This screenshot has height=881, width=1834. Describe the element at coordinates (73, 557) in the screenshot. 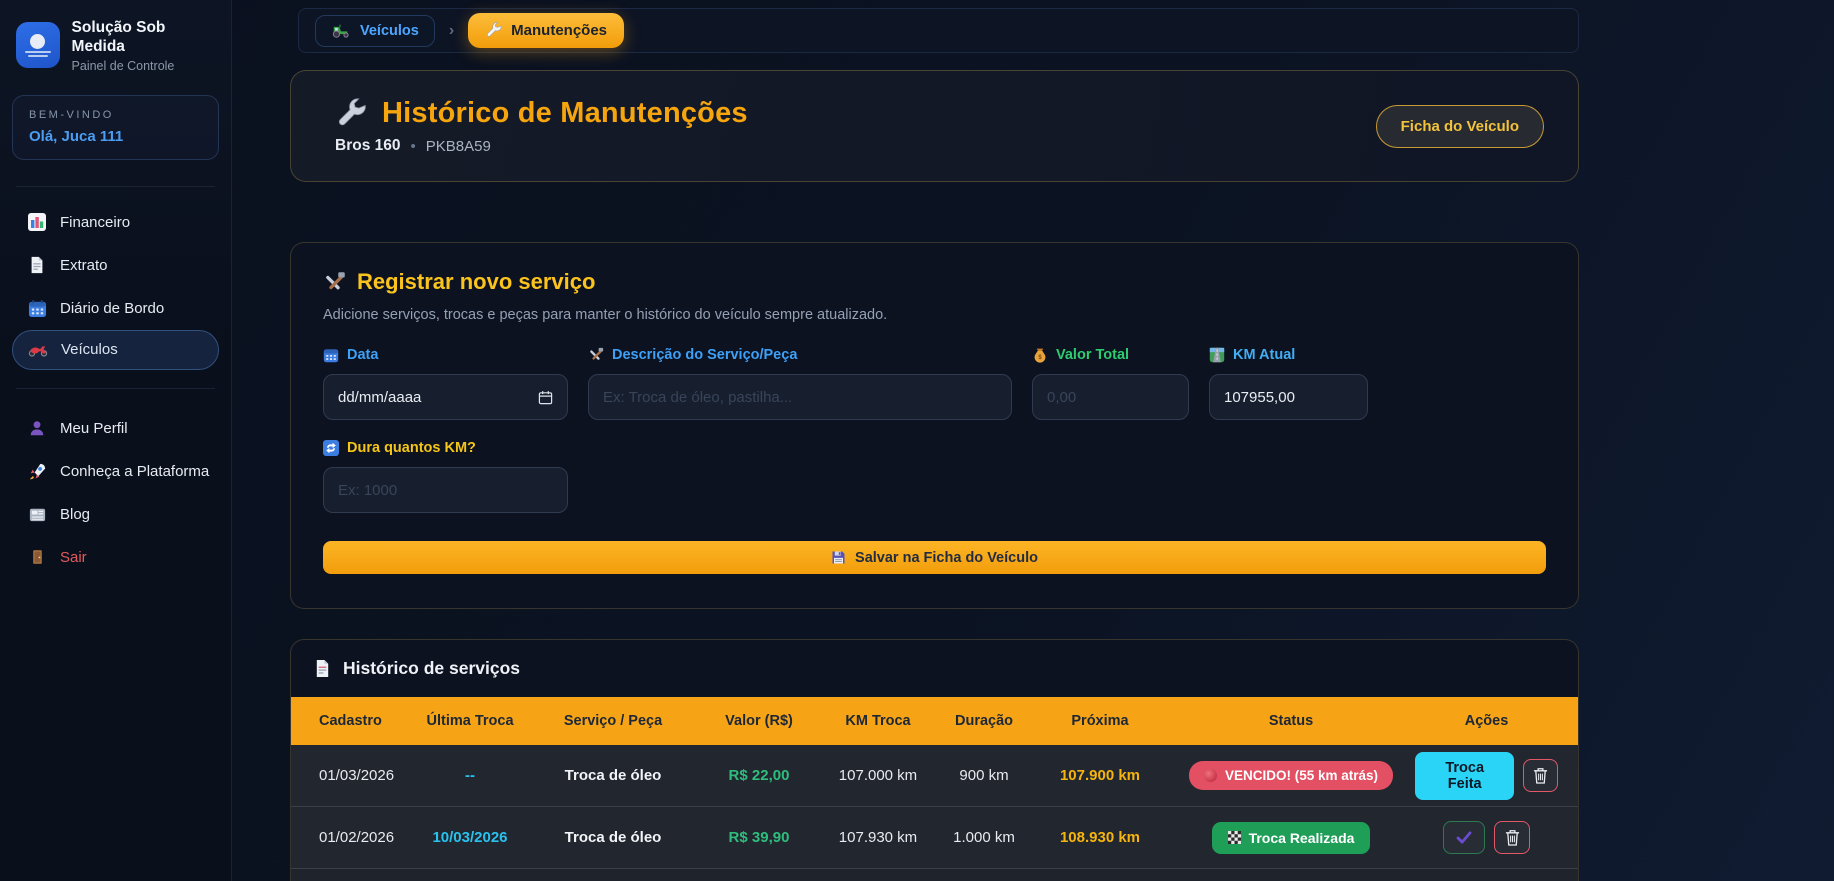

I see `sidebar-item-label: Sair` at that location.